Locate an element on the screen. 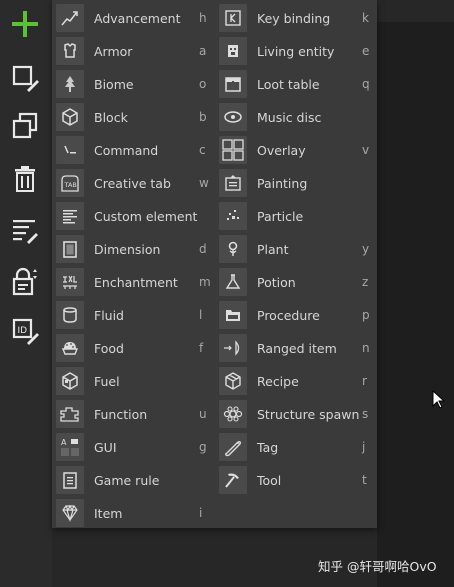  menu-item-custom-element: Custom element is located at coordinates (133, 216).